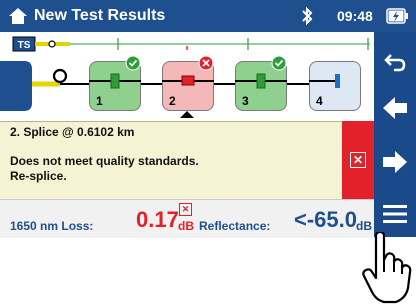 This screenshot has width=416, height=306. I want to click on page-title: New Test Results, so click(100, 15).